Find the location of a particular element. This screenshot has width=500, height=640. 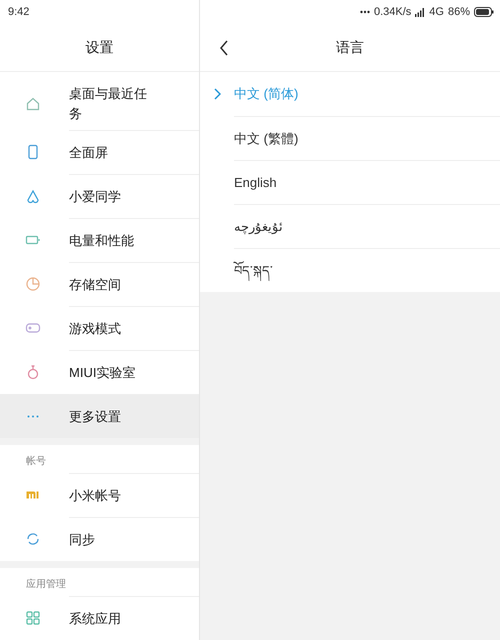

page-title: 设置 is located at coordinates (100, 47).